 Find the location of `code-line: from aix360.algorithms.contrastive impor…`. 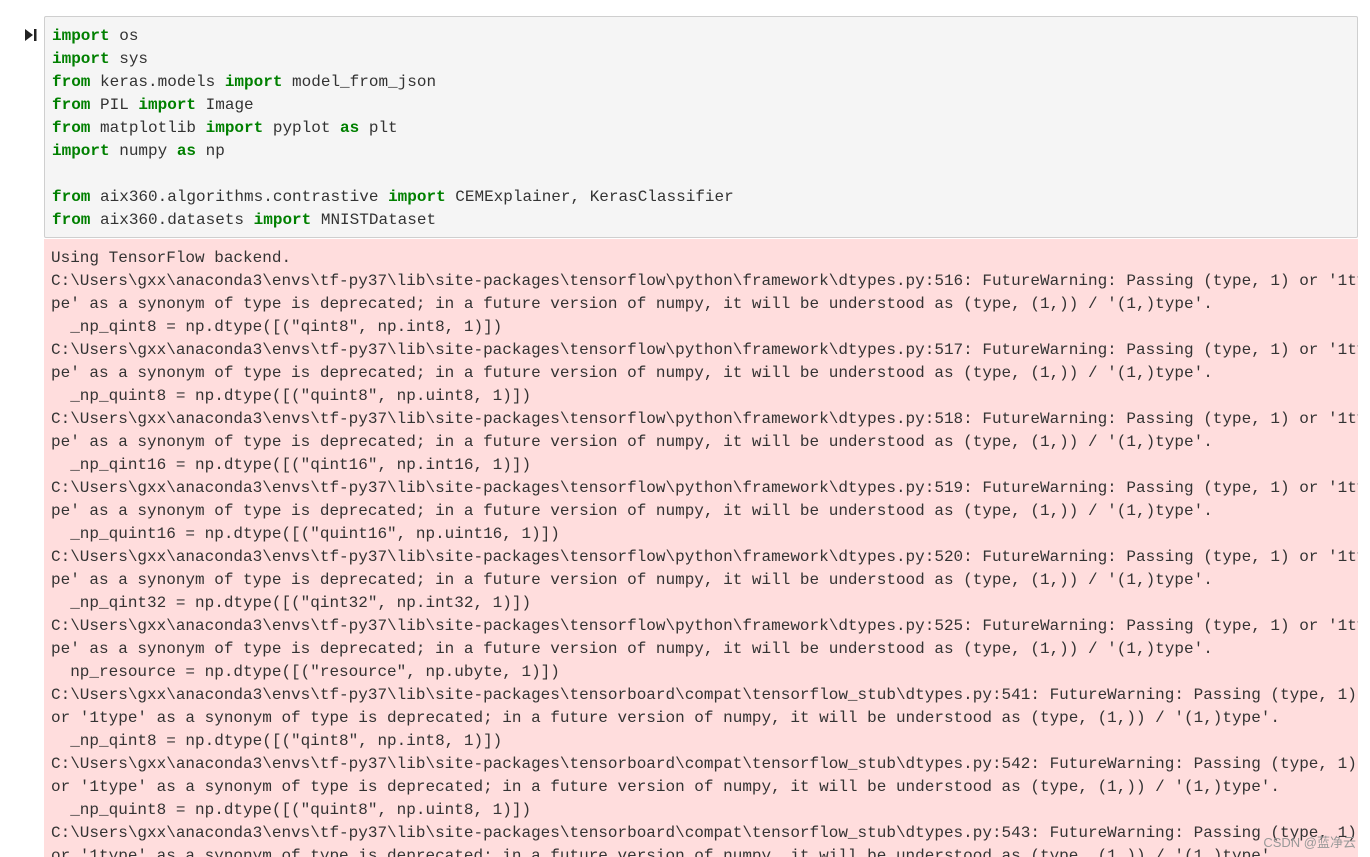

code-line: from aix360.algorithms.contrastive impor… is located at coordinates (393, 197).